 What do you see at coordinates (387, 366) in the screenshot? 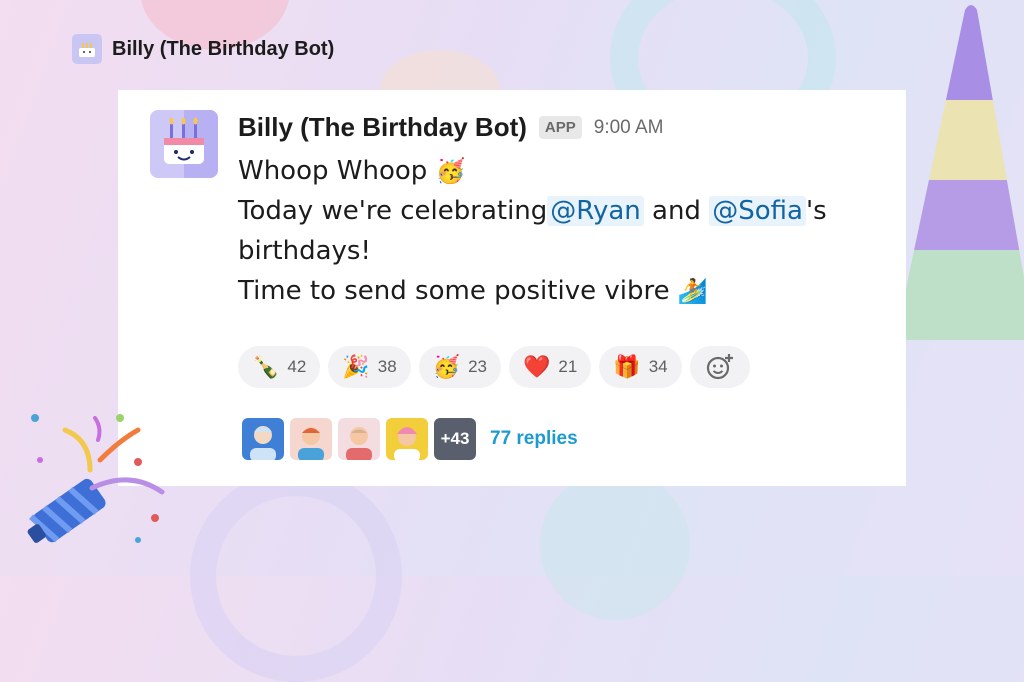
I see `reaction-count: 38` at bounding box center [387, 366].